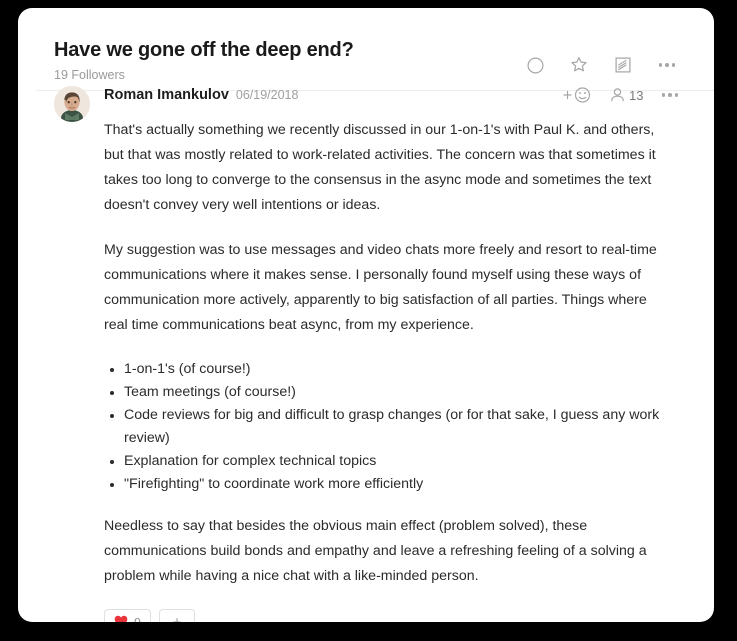  Describe the element at coordinates (267, 95) in the screenshot. I see `post-date: 06/19/2018` at that location.